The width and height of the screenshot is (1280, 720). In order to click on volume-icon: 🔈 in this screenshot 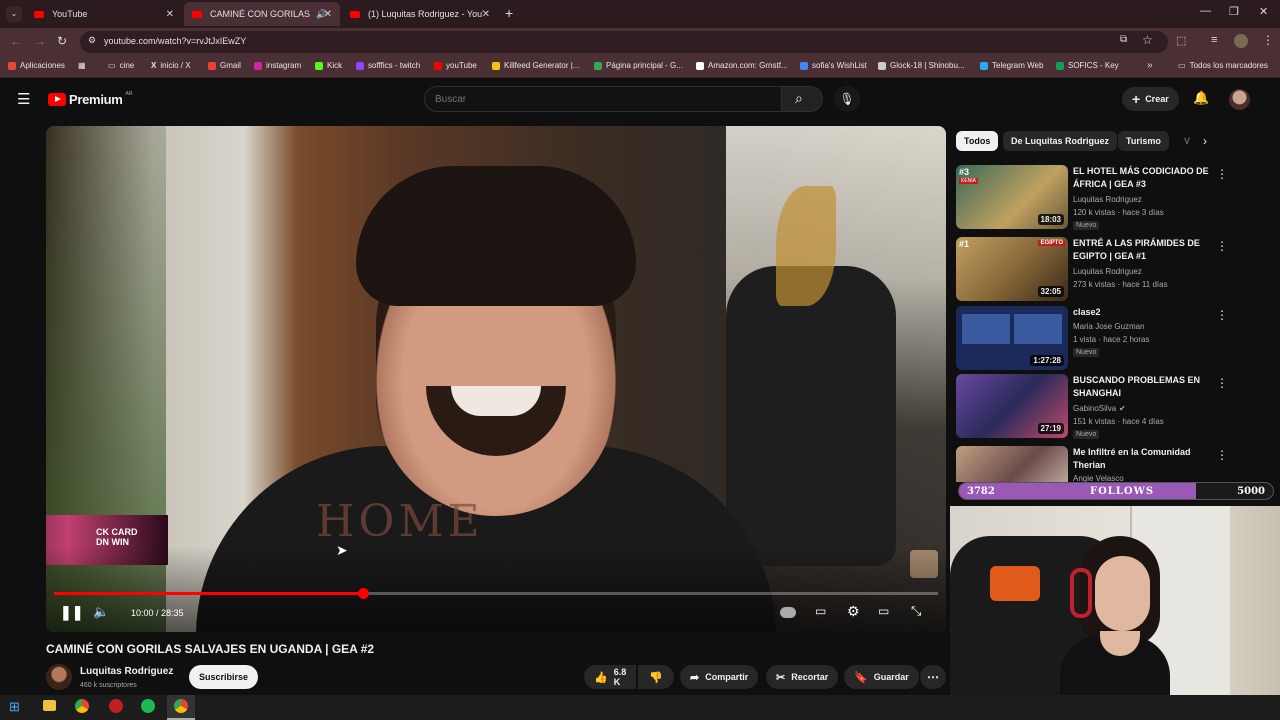, I will do `click(101, 612)`.